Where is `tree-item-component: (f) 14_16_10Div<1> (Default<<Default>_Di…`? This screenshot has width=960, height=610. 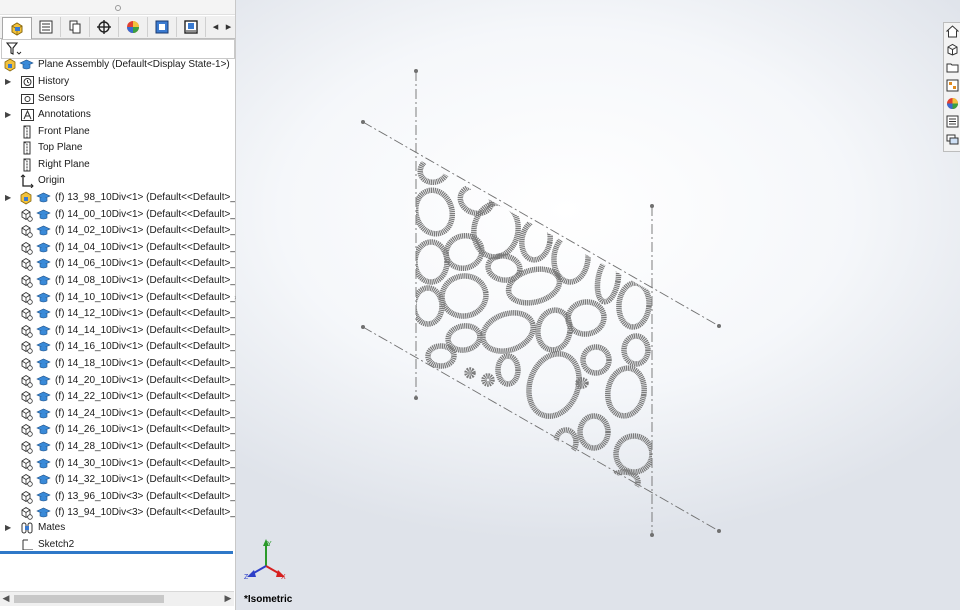
tree-item-component: (f) 14_16_10Div<1> (Default<<Default>_Di… is located at coordinates (117, 347).